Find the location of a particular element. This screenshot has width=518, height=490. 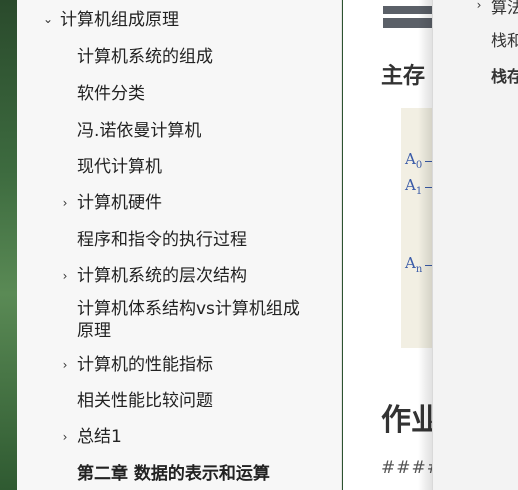

tree-item-root: 计算机组成原理 is located at coordinates (119, 20).